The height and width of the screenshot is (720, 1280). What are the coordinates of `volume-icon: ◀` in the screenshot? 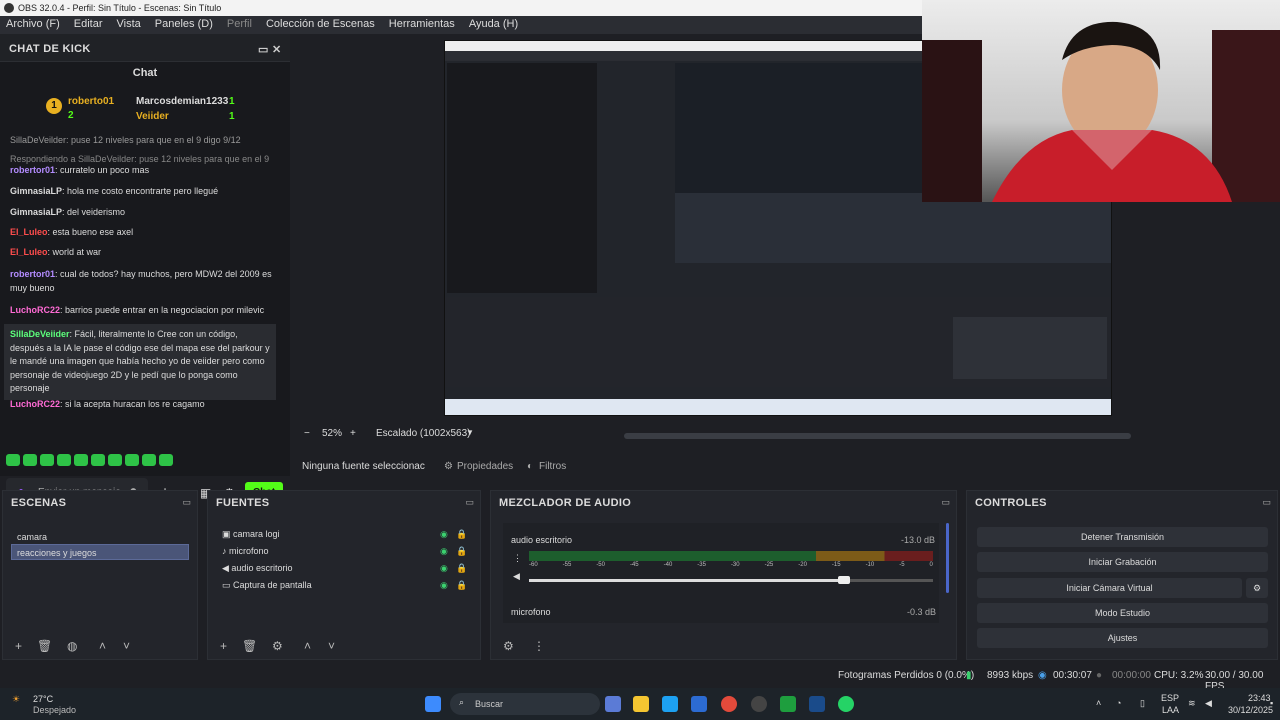 It's located at (1208, 703).